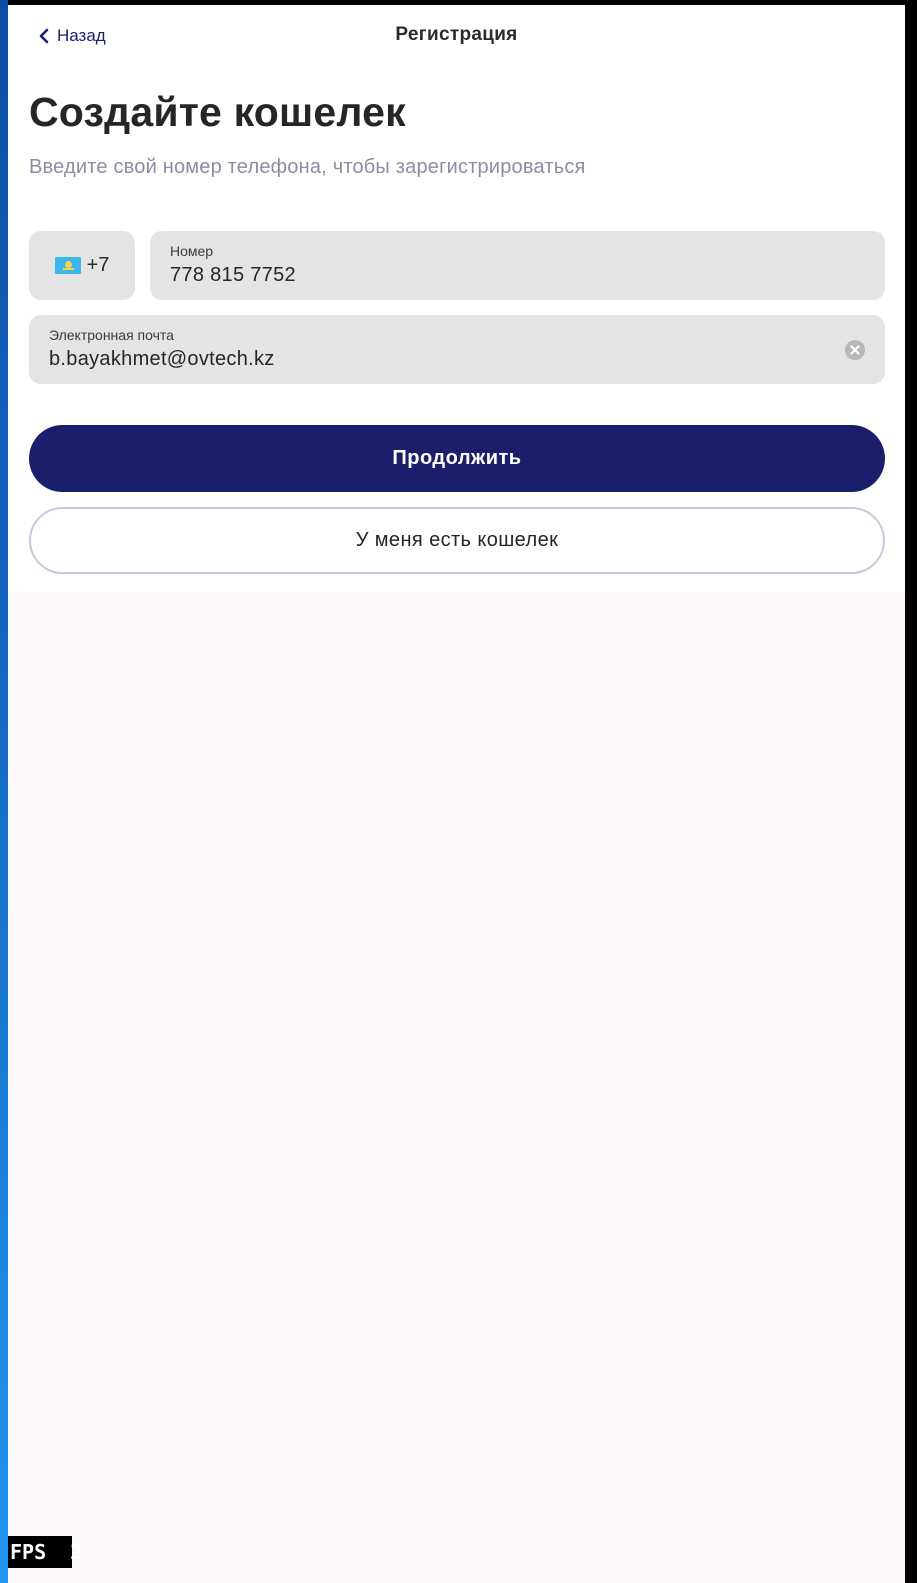 The height and width of the screenshot is (1583, 917). What do you see at coordinates (45, 1552) in the screenshot?
I see `fps-counter: FPS 2` at bounding box center [45, 1552].